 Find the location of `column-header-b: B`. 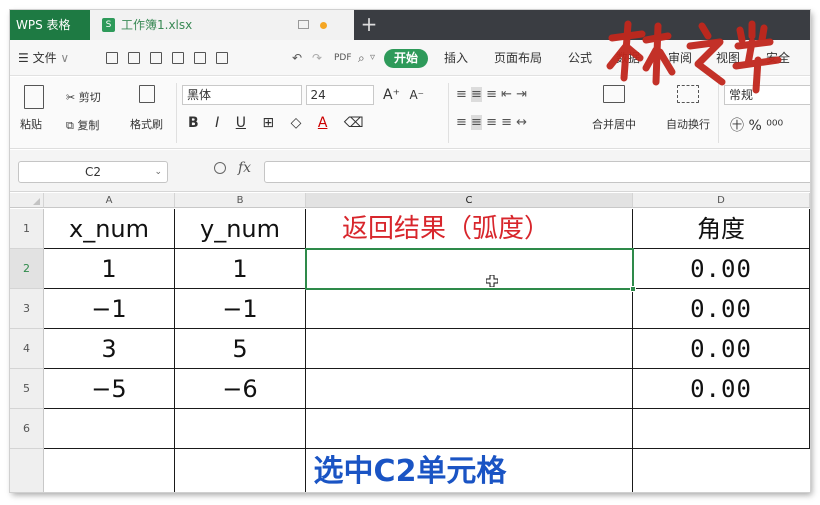

column-header-b: B is located at coordinates (240, 200).